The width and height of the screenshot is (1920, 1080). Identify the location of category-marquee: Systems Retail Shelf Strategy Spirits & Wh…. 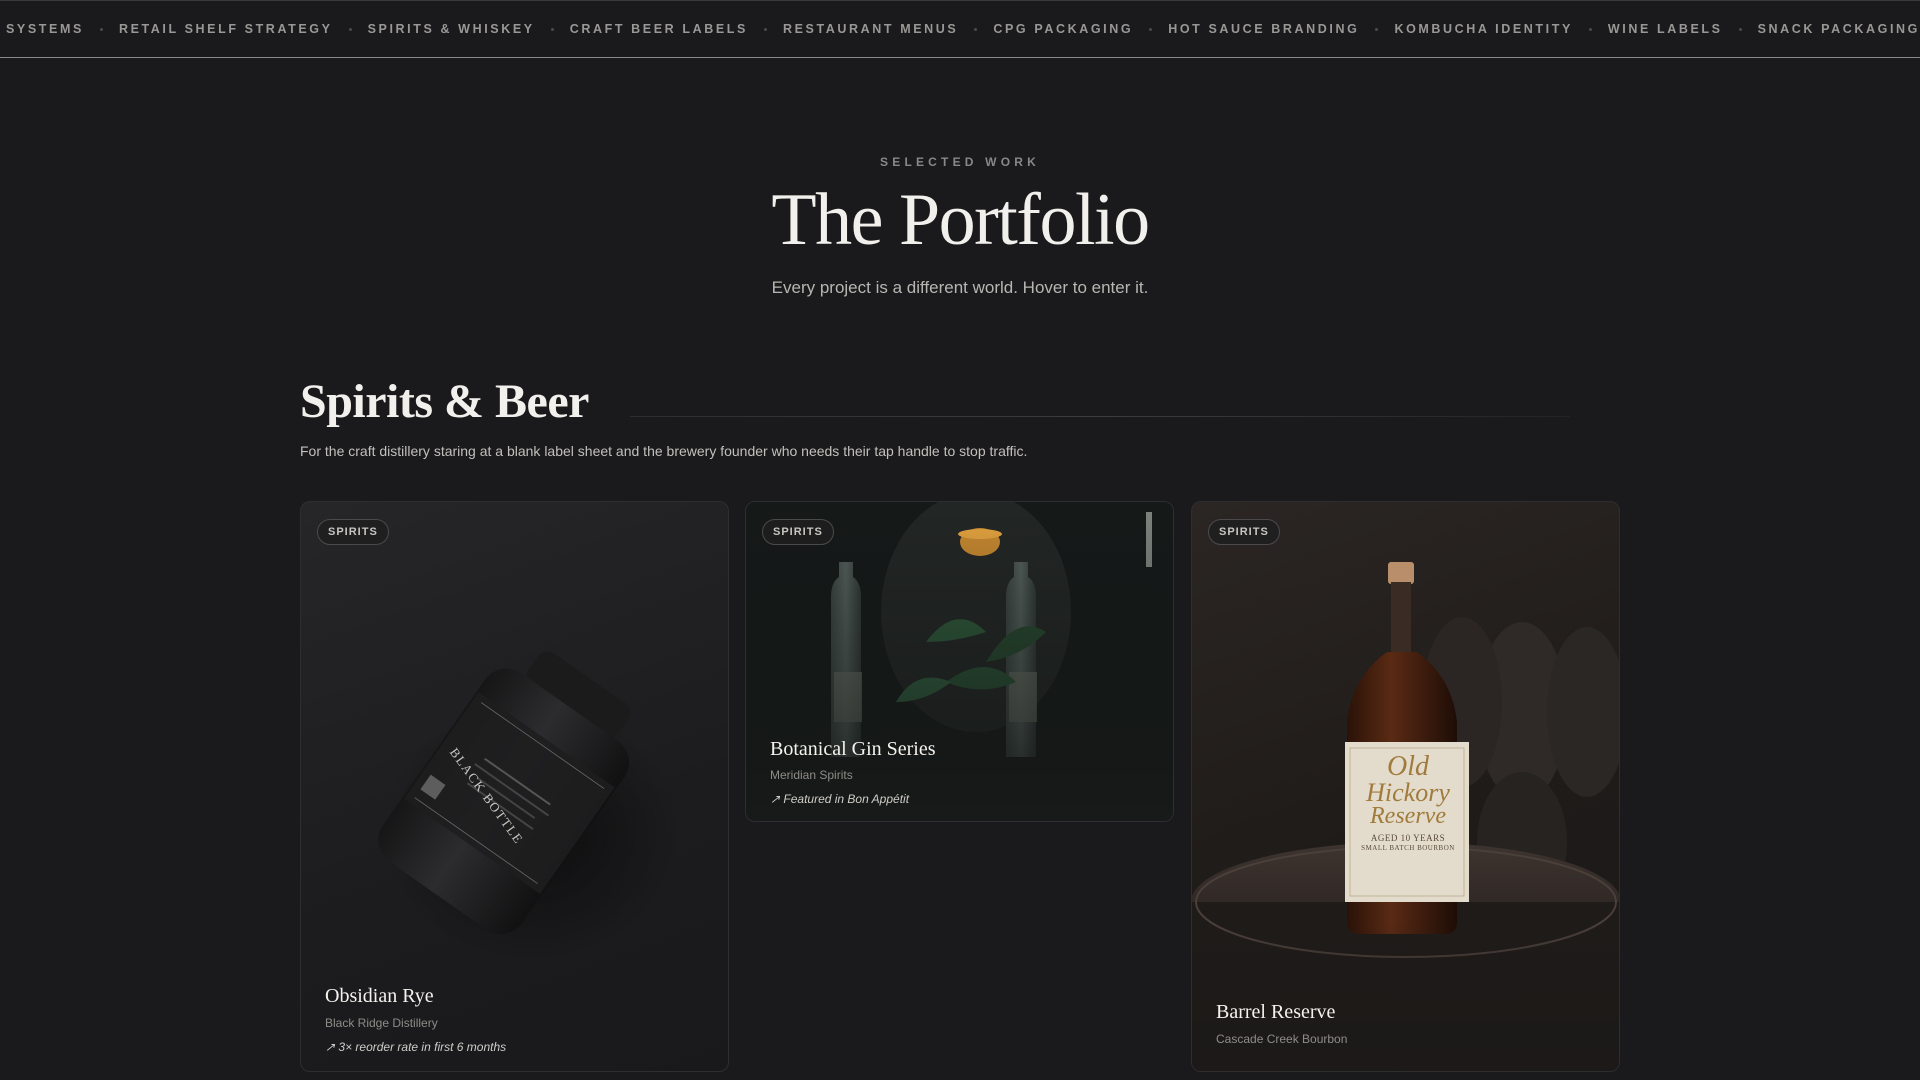
(960, 29).